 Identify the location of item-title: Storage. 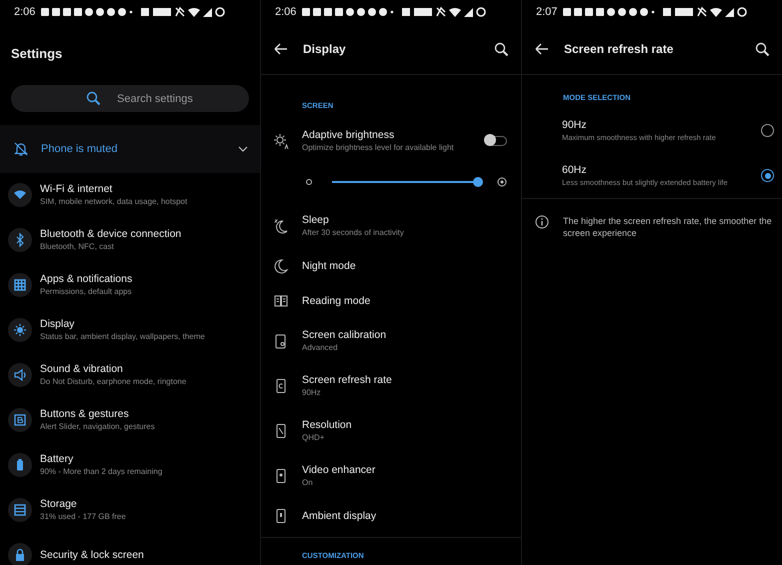
(59, 504).